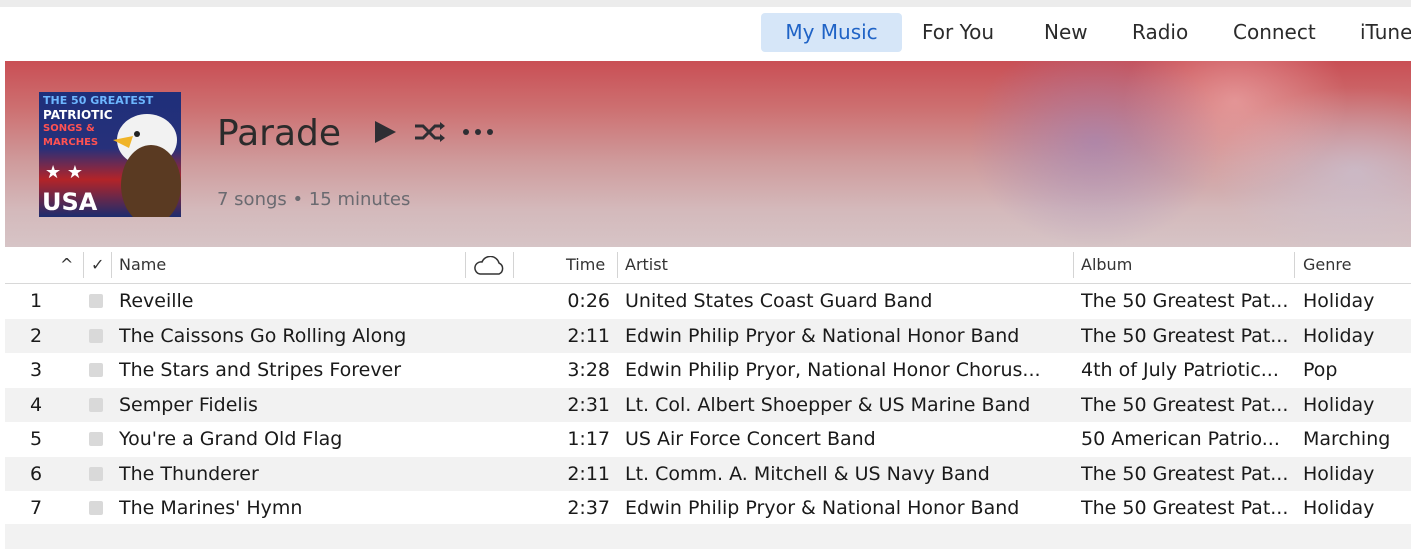  Describe the element at coordinates (779, 301) in the screenshot. I see `track-artist: United States Coast Guard Band` at that location.